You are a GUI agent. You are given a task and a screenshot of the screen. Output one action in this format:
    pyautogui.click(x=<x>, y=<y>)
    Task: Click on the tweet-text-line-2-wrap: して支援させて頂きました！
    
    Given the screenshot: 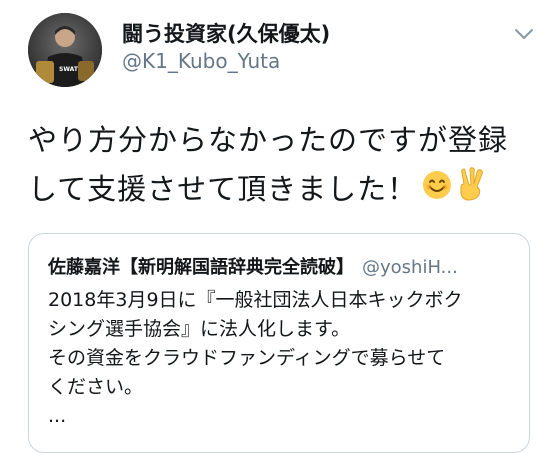 What is the action you would take?
    pyautogui.click(x=288, y=190)
    